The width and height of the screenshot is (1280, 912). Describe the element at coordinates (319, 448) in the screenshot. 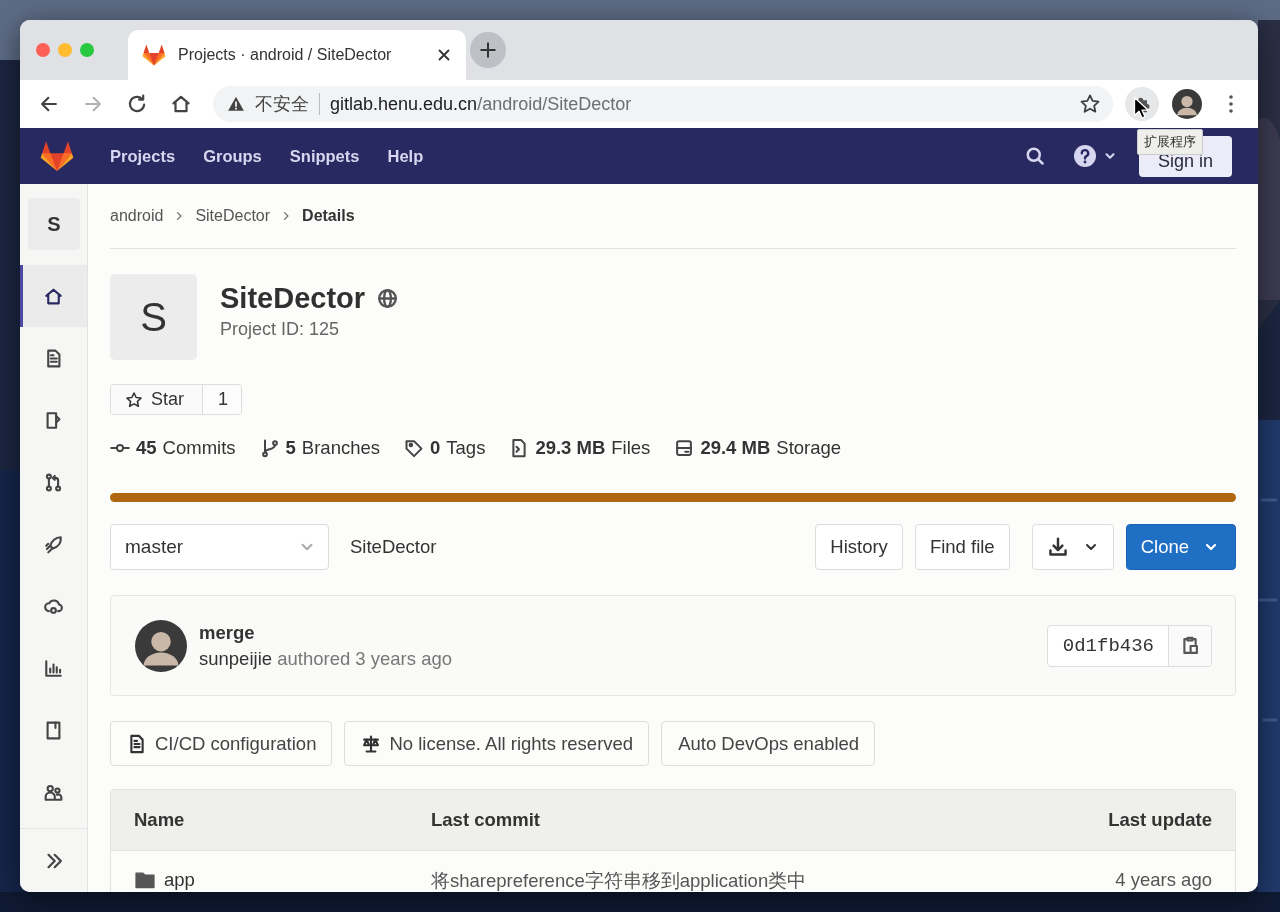

I see `stat-link: 5 Branches` at that location.